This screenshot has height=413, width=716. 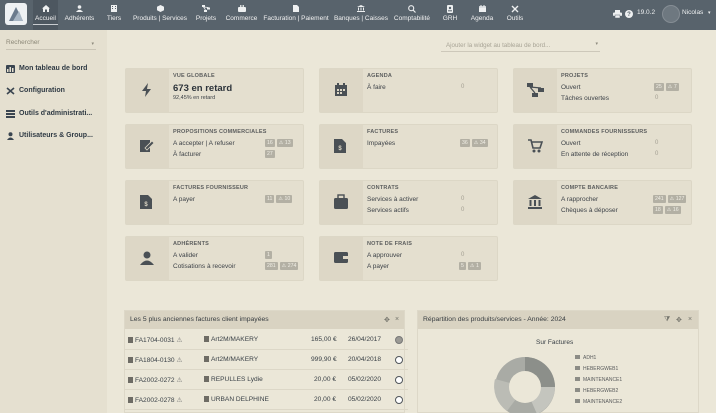 I want to click on donut-chart, so click(x=527, y=381).